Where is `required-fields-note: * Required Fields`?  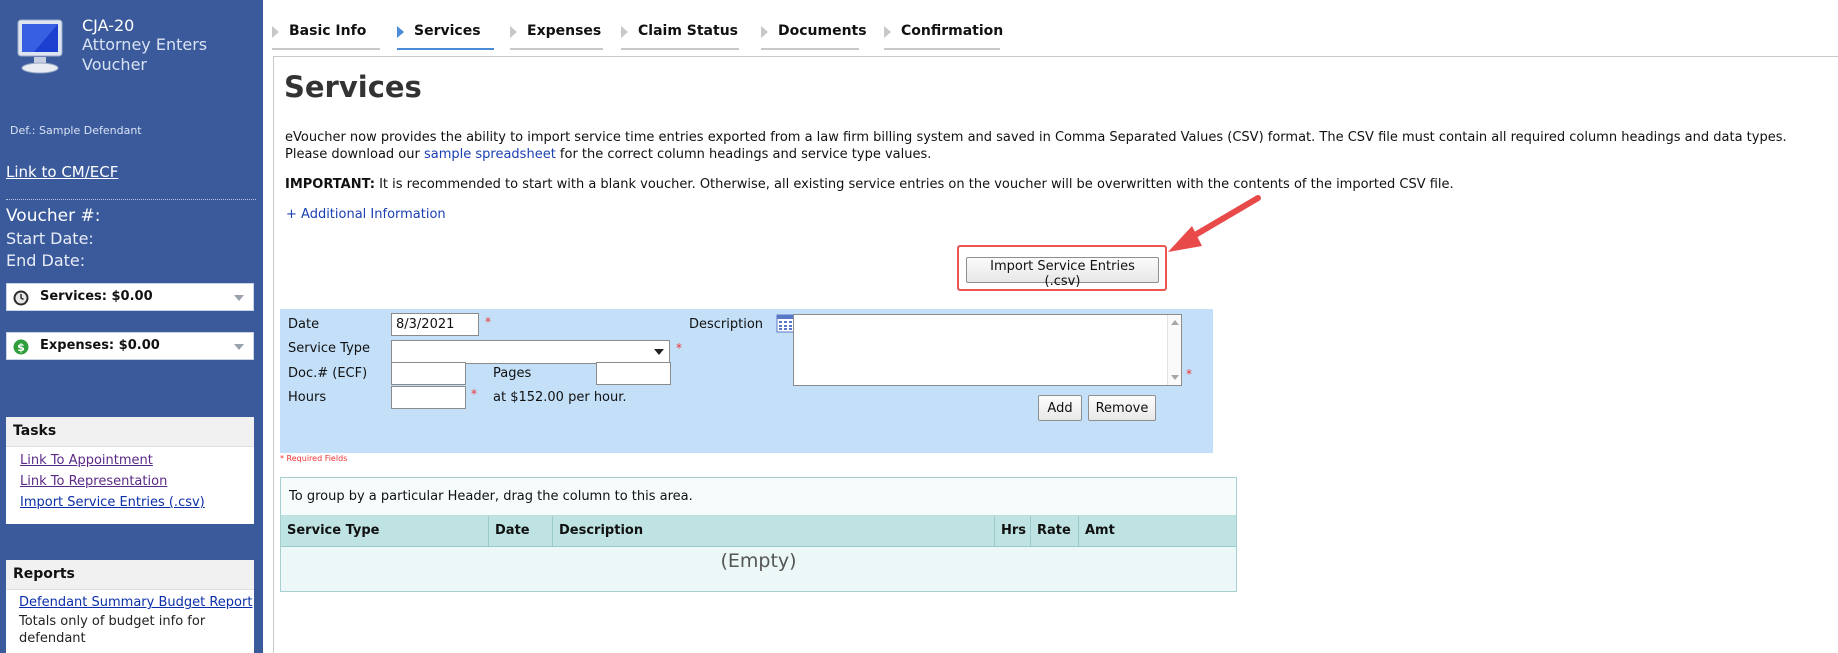 required-fields-note: * Required Fields is located at coordinates (314, 458).